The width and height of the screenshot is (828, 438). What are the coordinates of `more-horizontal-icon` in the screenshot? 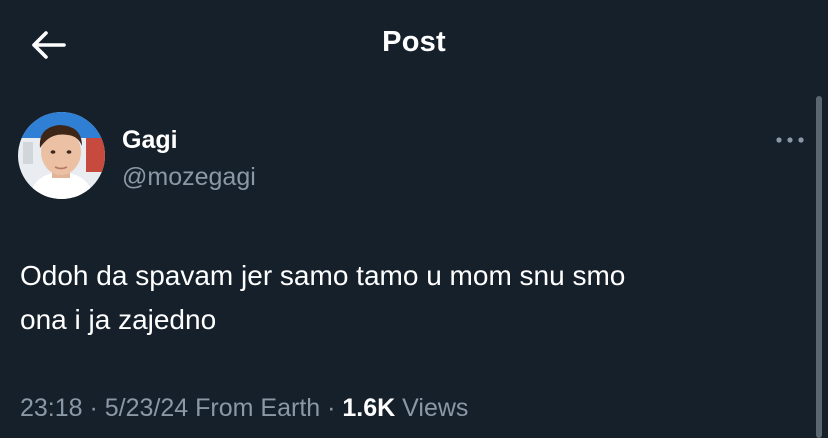 It's located at (790, 140).